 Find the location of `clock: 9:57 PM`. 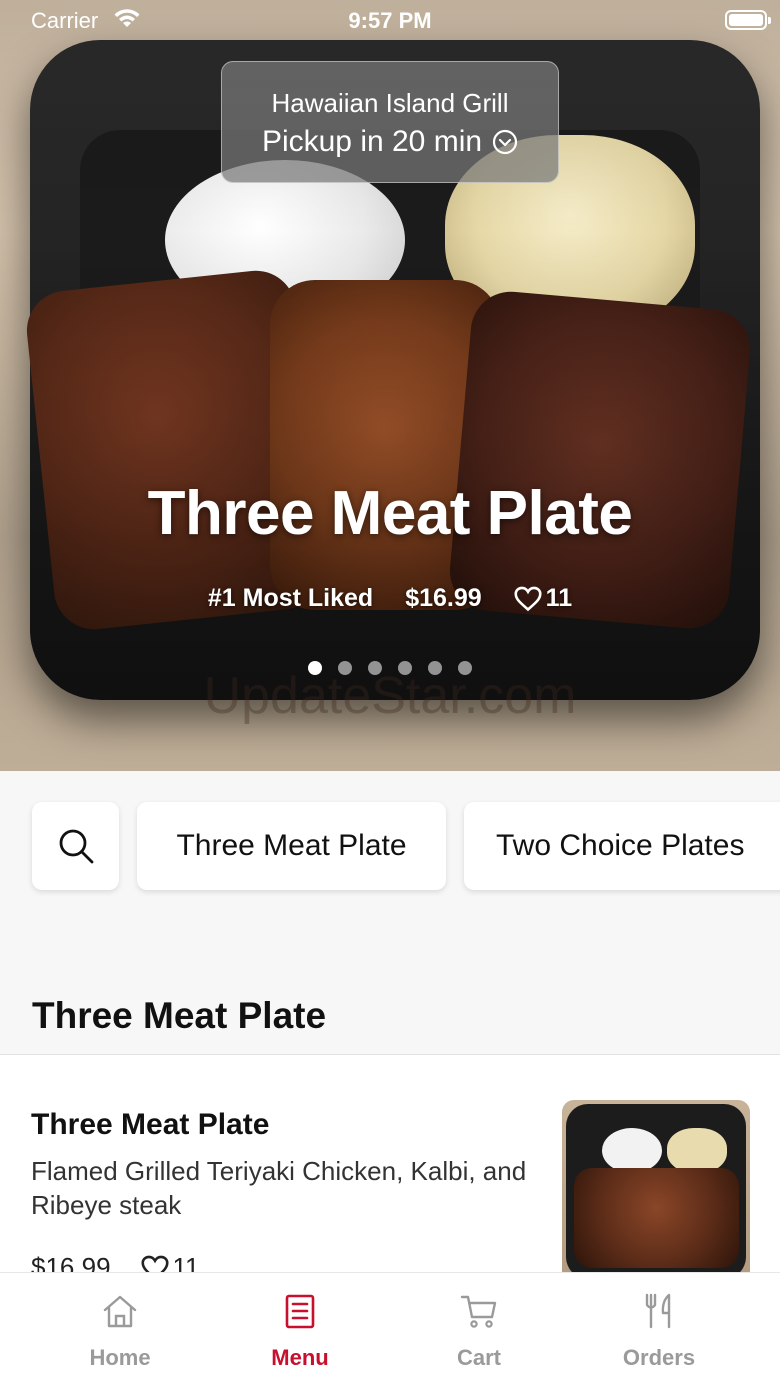

clock: 9:57 PM is located at coordinates (390, 20).